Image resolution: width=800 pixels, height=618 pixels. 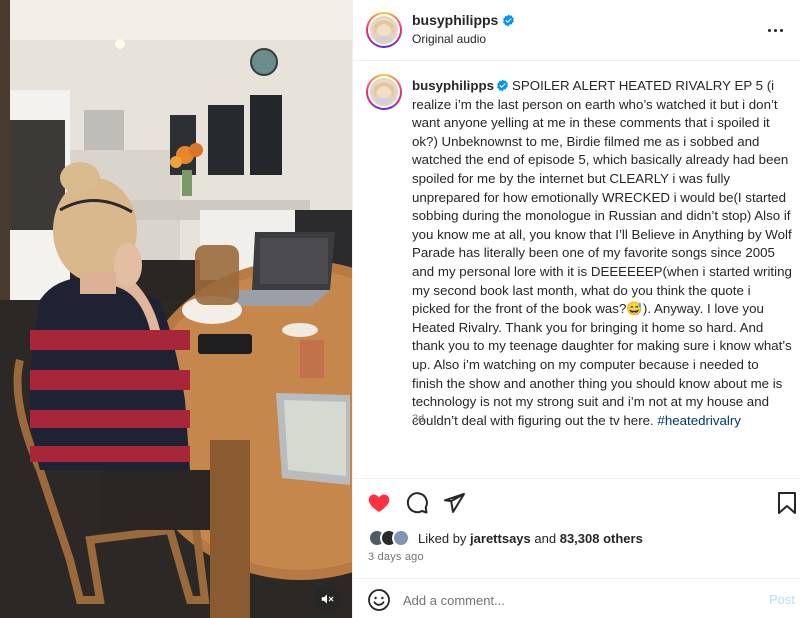 What do you see at coordinates (418, 419) in the screenshot?
I see `caption-timestamp: 3d` at bounding box center [418, 419].